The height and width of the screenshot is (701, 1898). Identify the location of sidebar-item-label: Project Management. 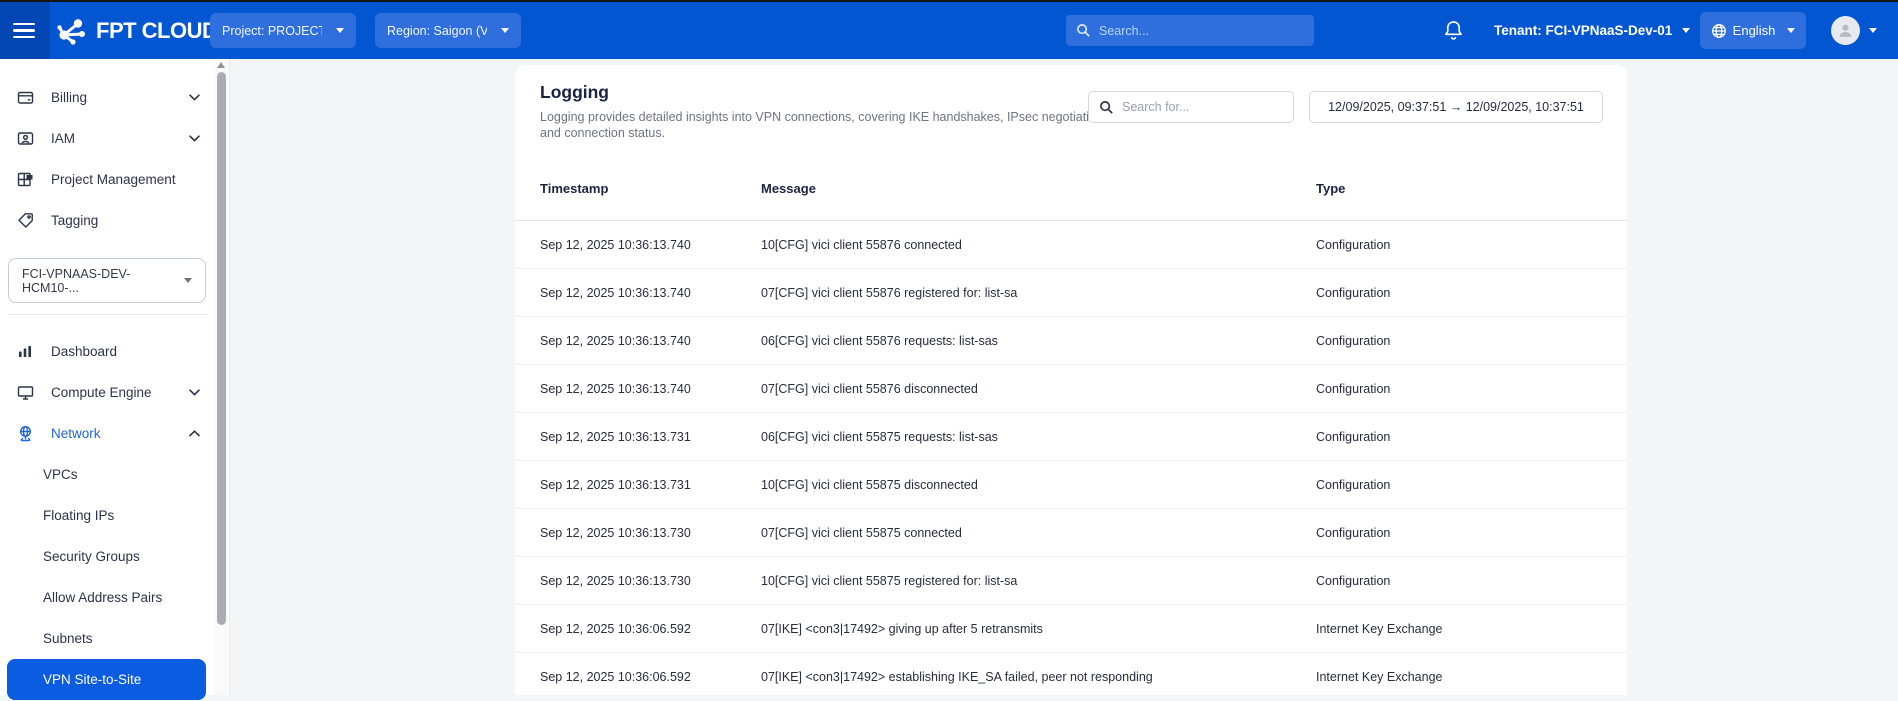
(113, 179).